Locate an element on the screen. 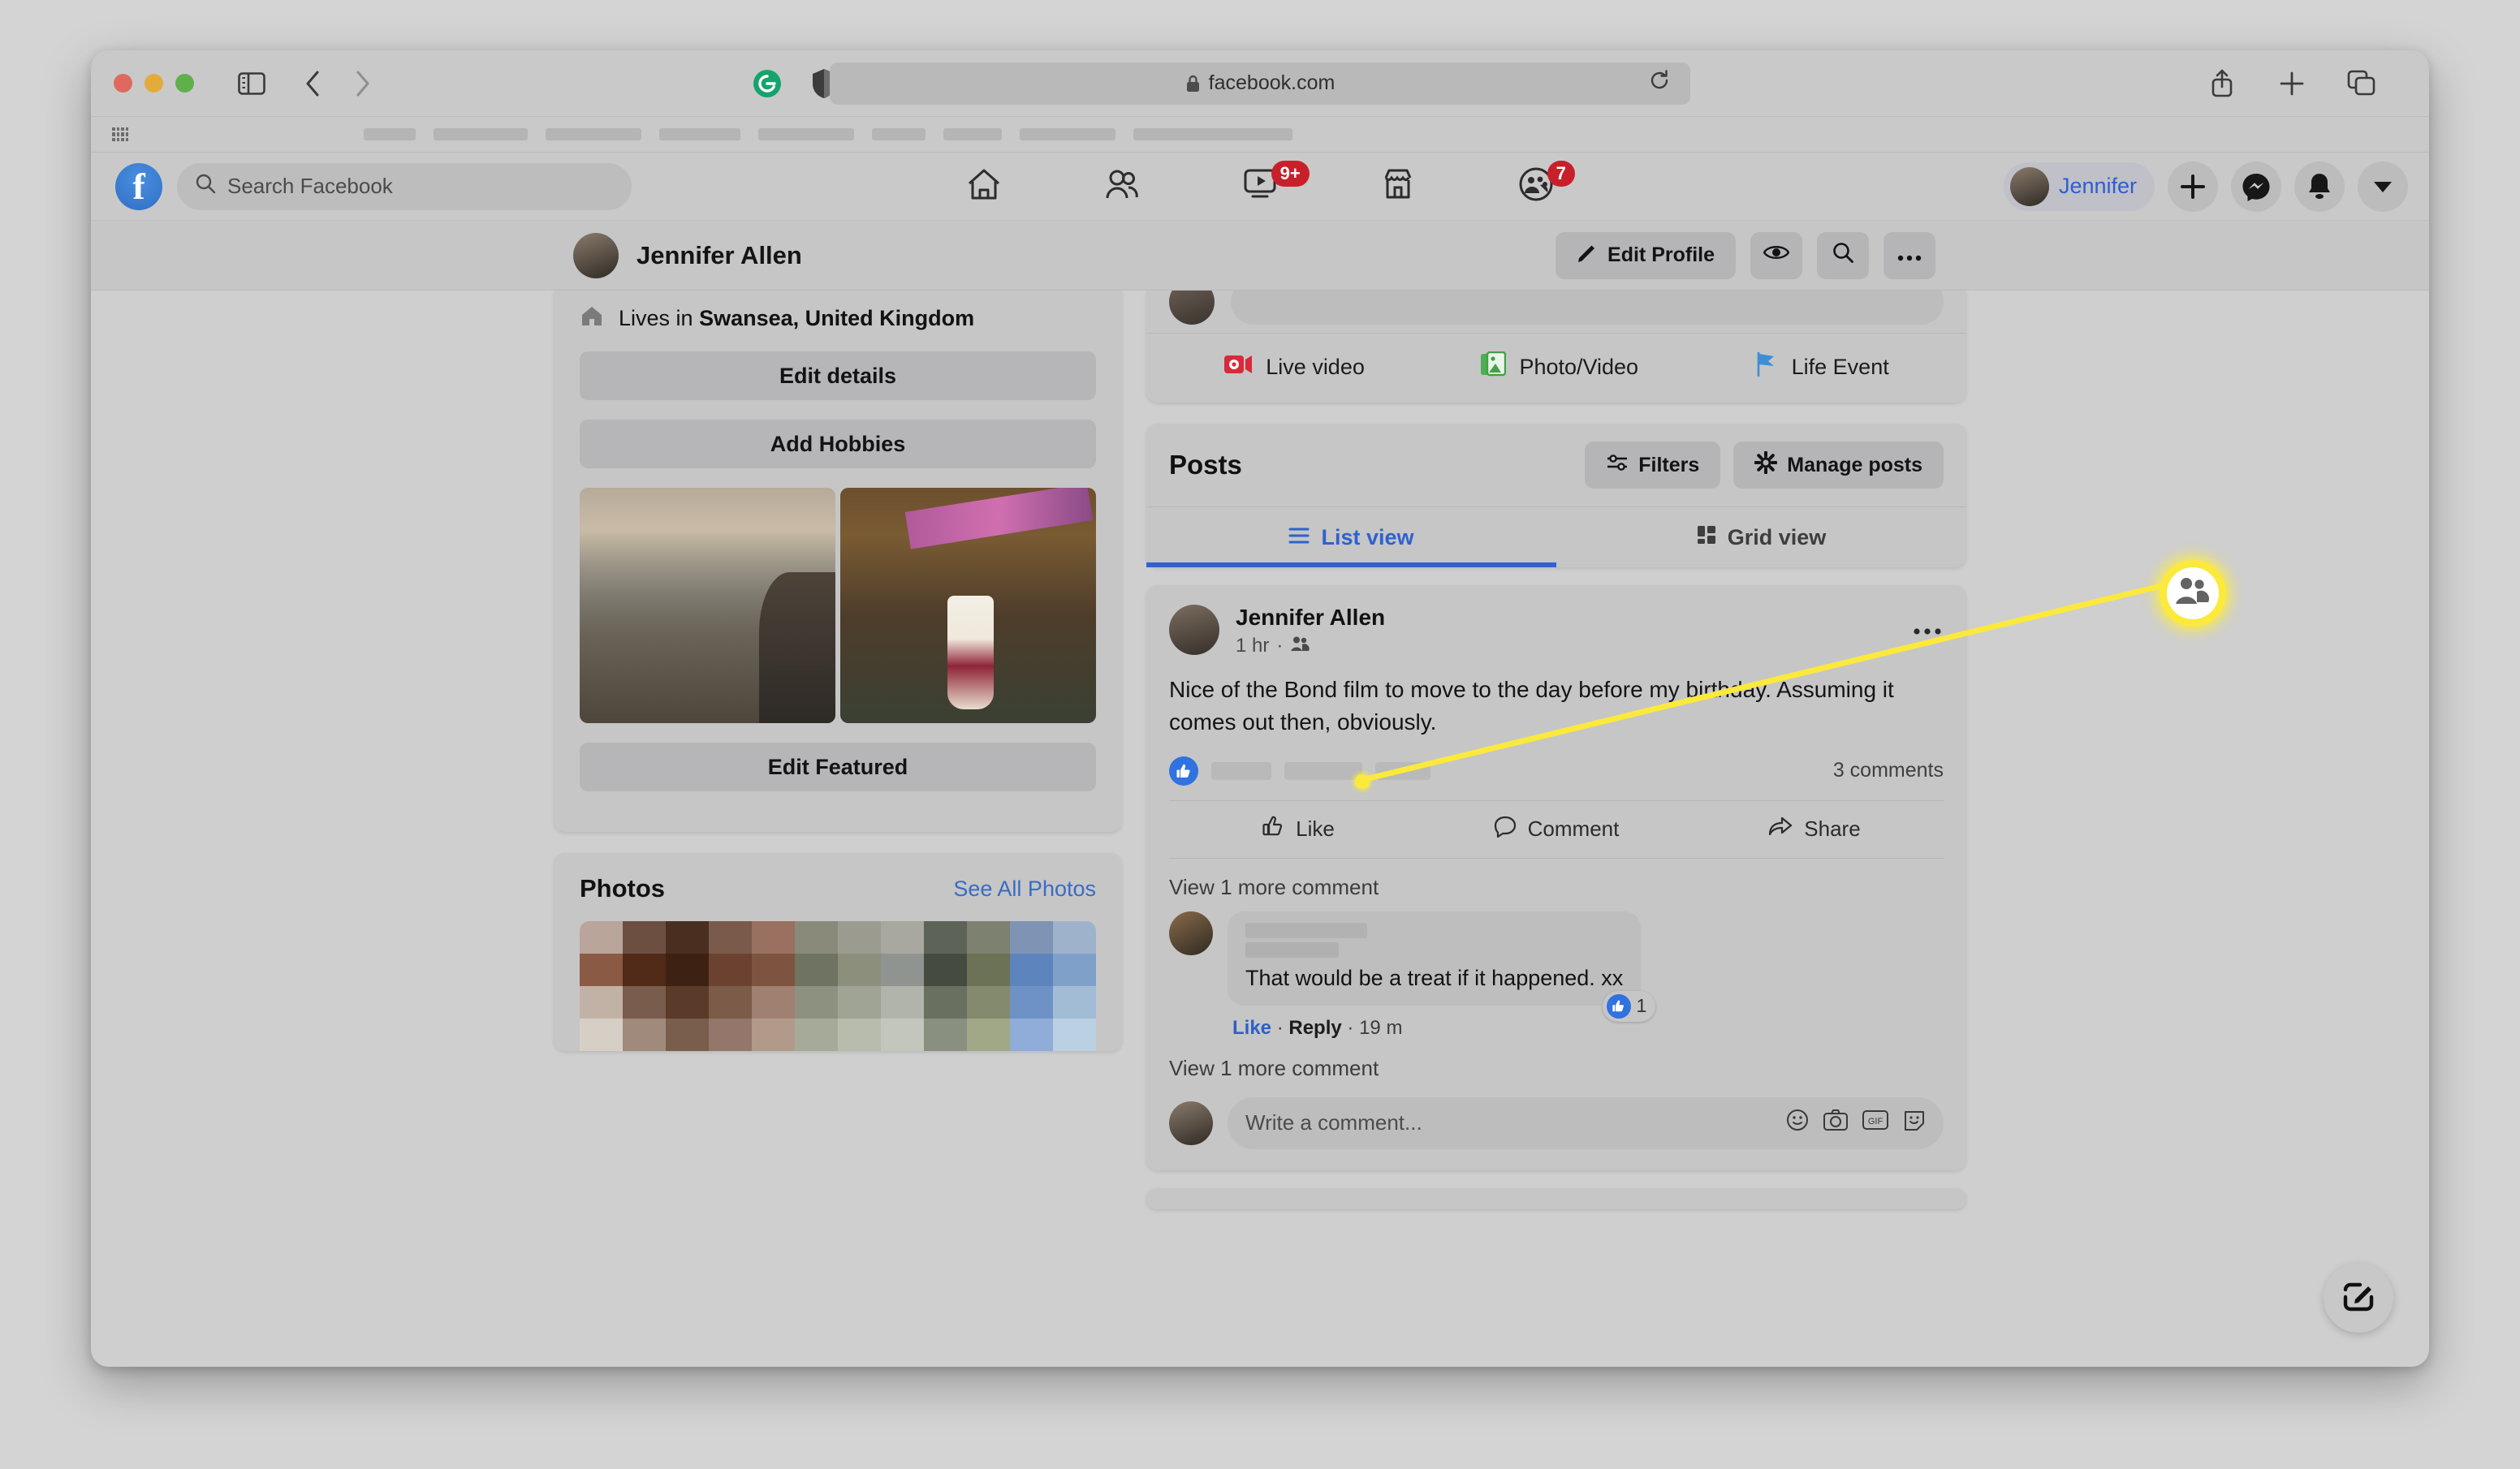 The height and width of the screenshot is (1469, 2520). comment-reply-link: Reply is located at coordinates (1315, 1028).